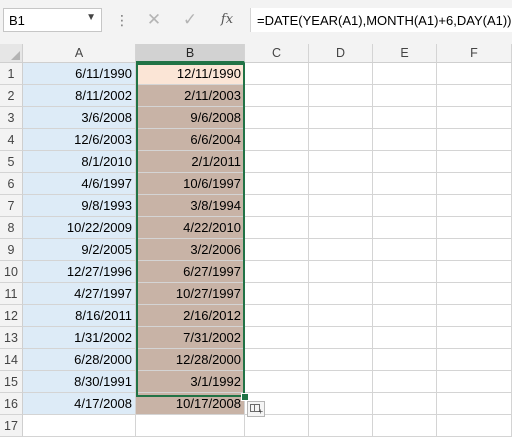 This screenshot has height=437, width=512. What do you see at coordinates (11, 162) in the screenshot?
I see `row-header: 5` at bounding box center [11, 162].